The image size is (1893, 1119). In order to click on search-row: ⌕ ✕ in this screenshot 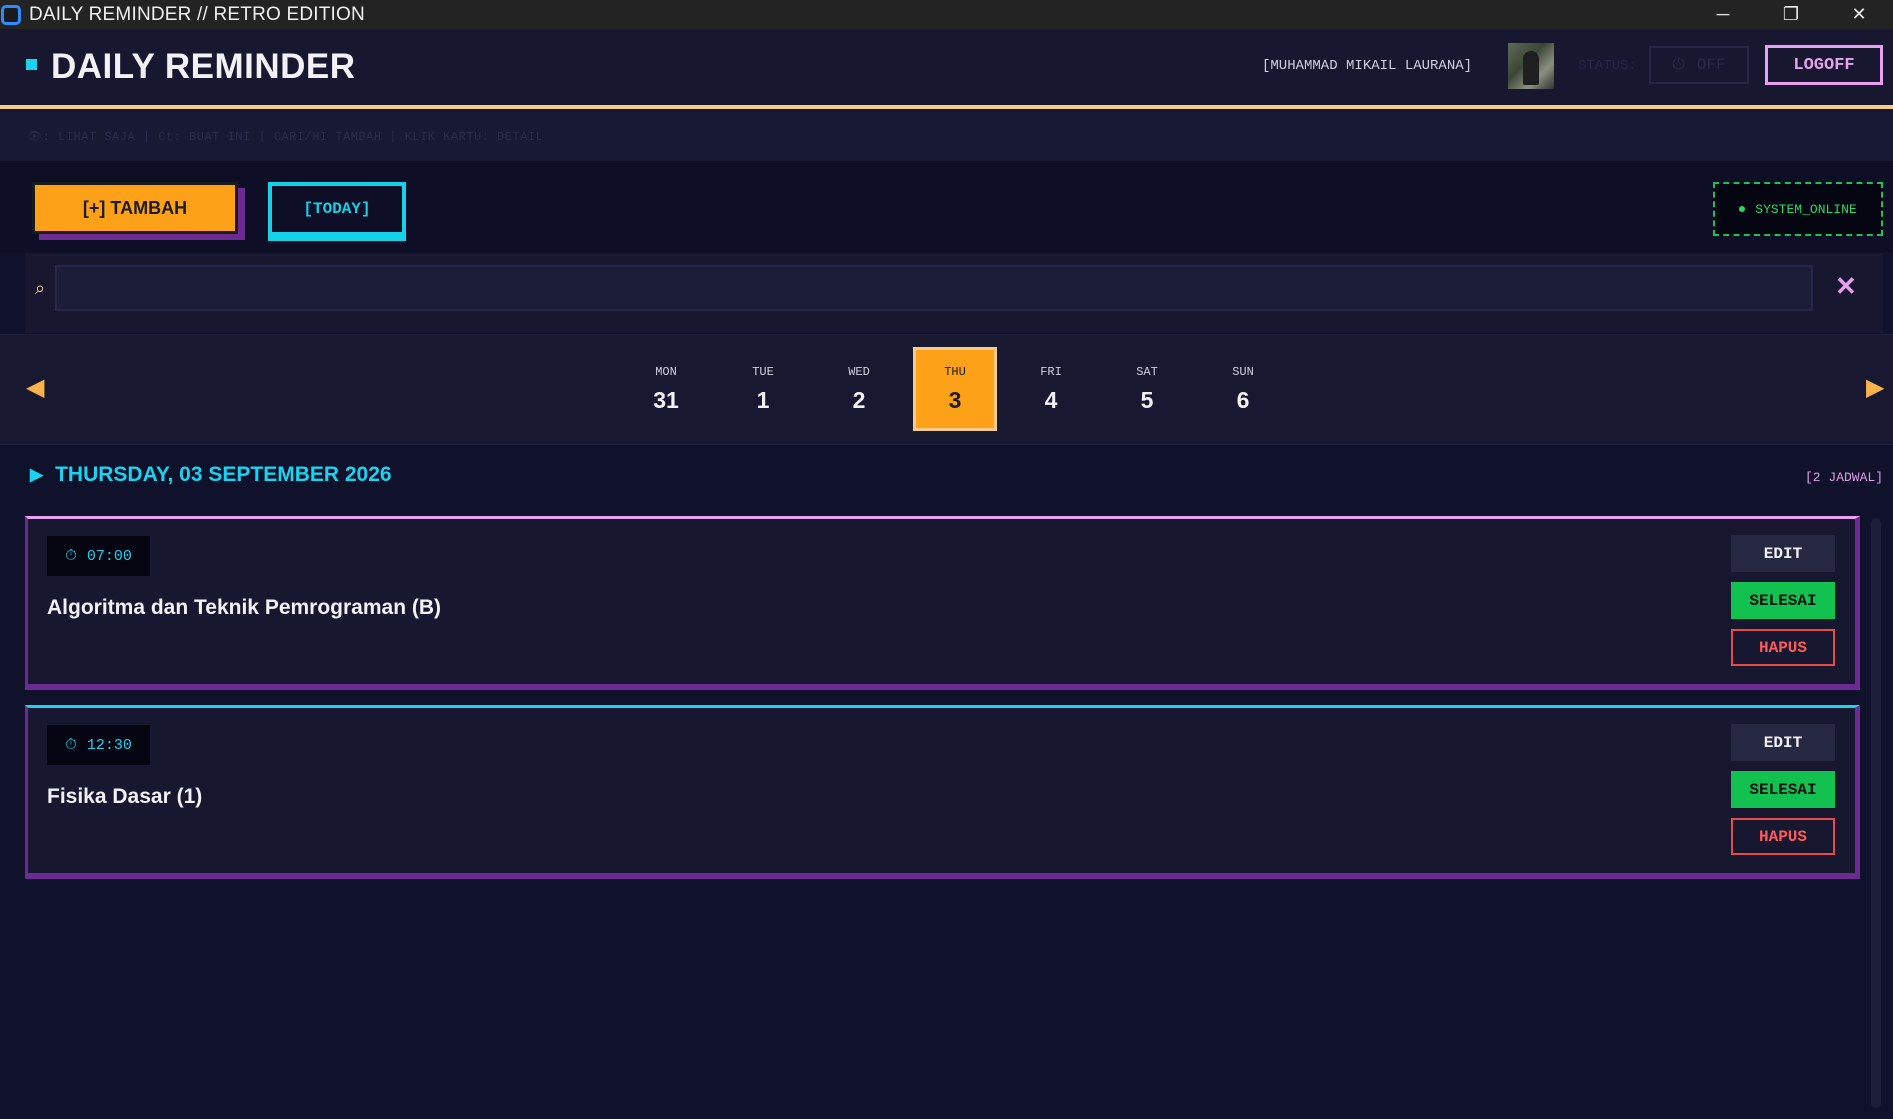, I will do `click(954, 293)`.